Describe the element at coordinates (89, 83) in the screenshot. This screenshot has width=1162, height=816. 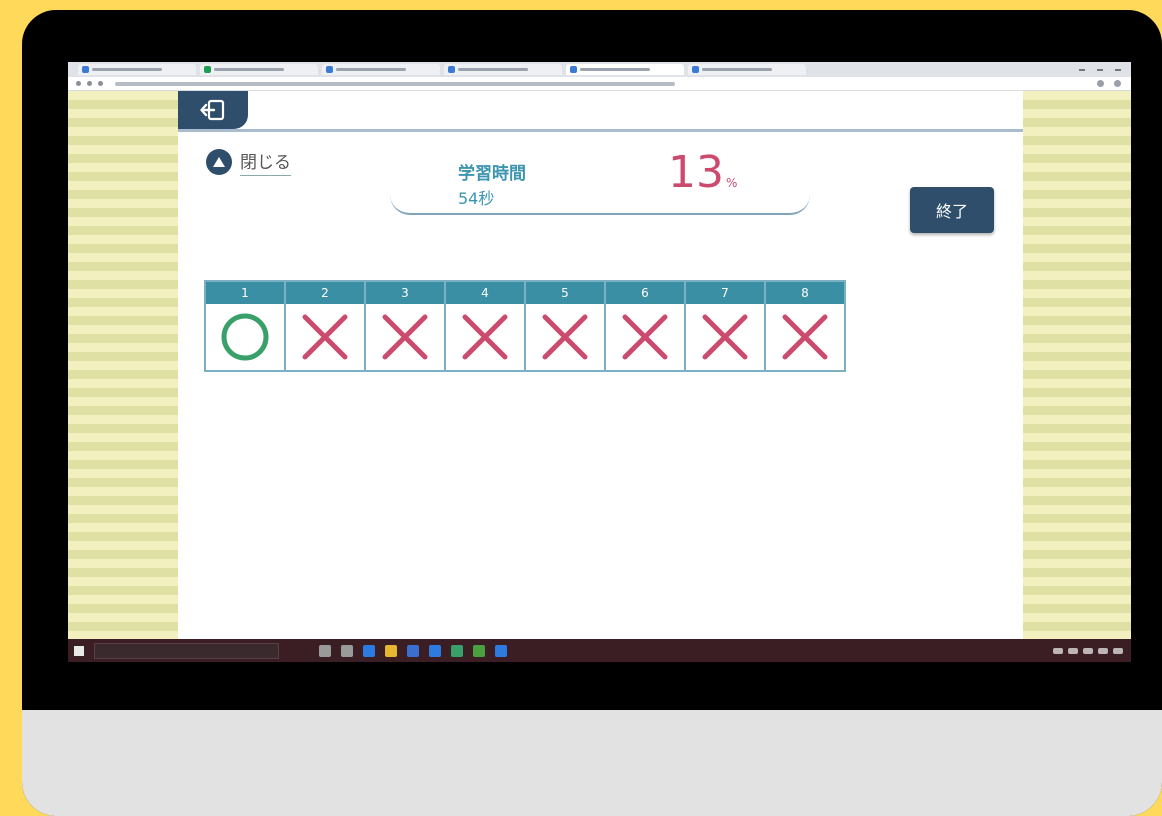
I see `forward-nav-icon` at that location.